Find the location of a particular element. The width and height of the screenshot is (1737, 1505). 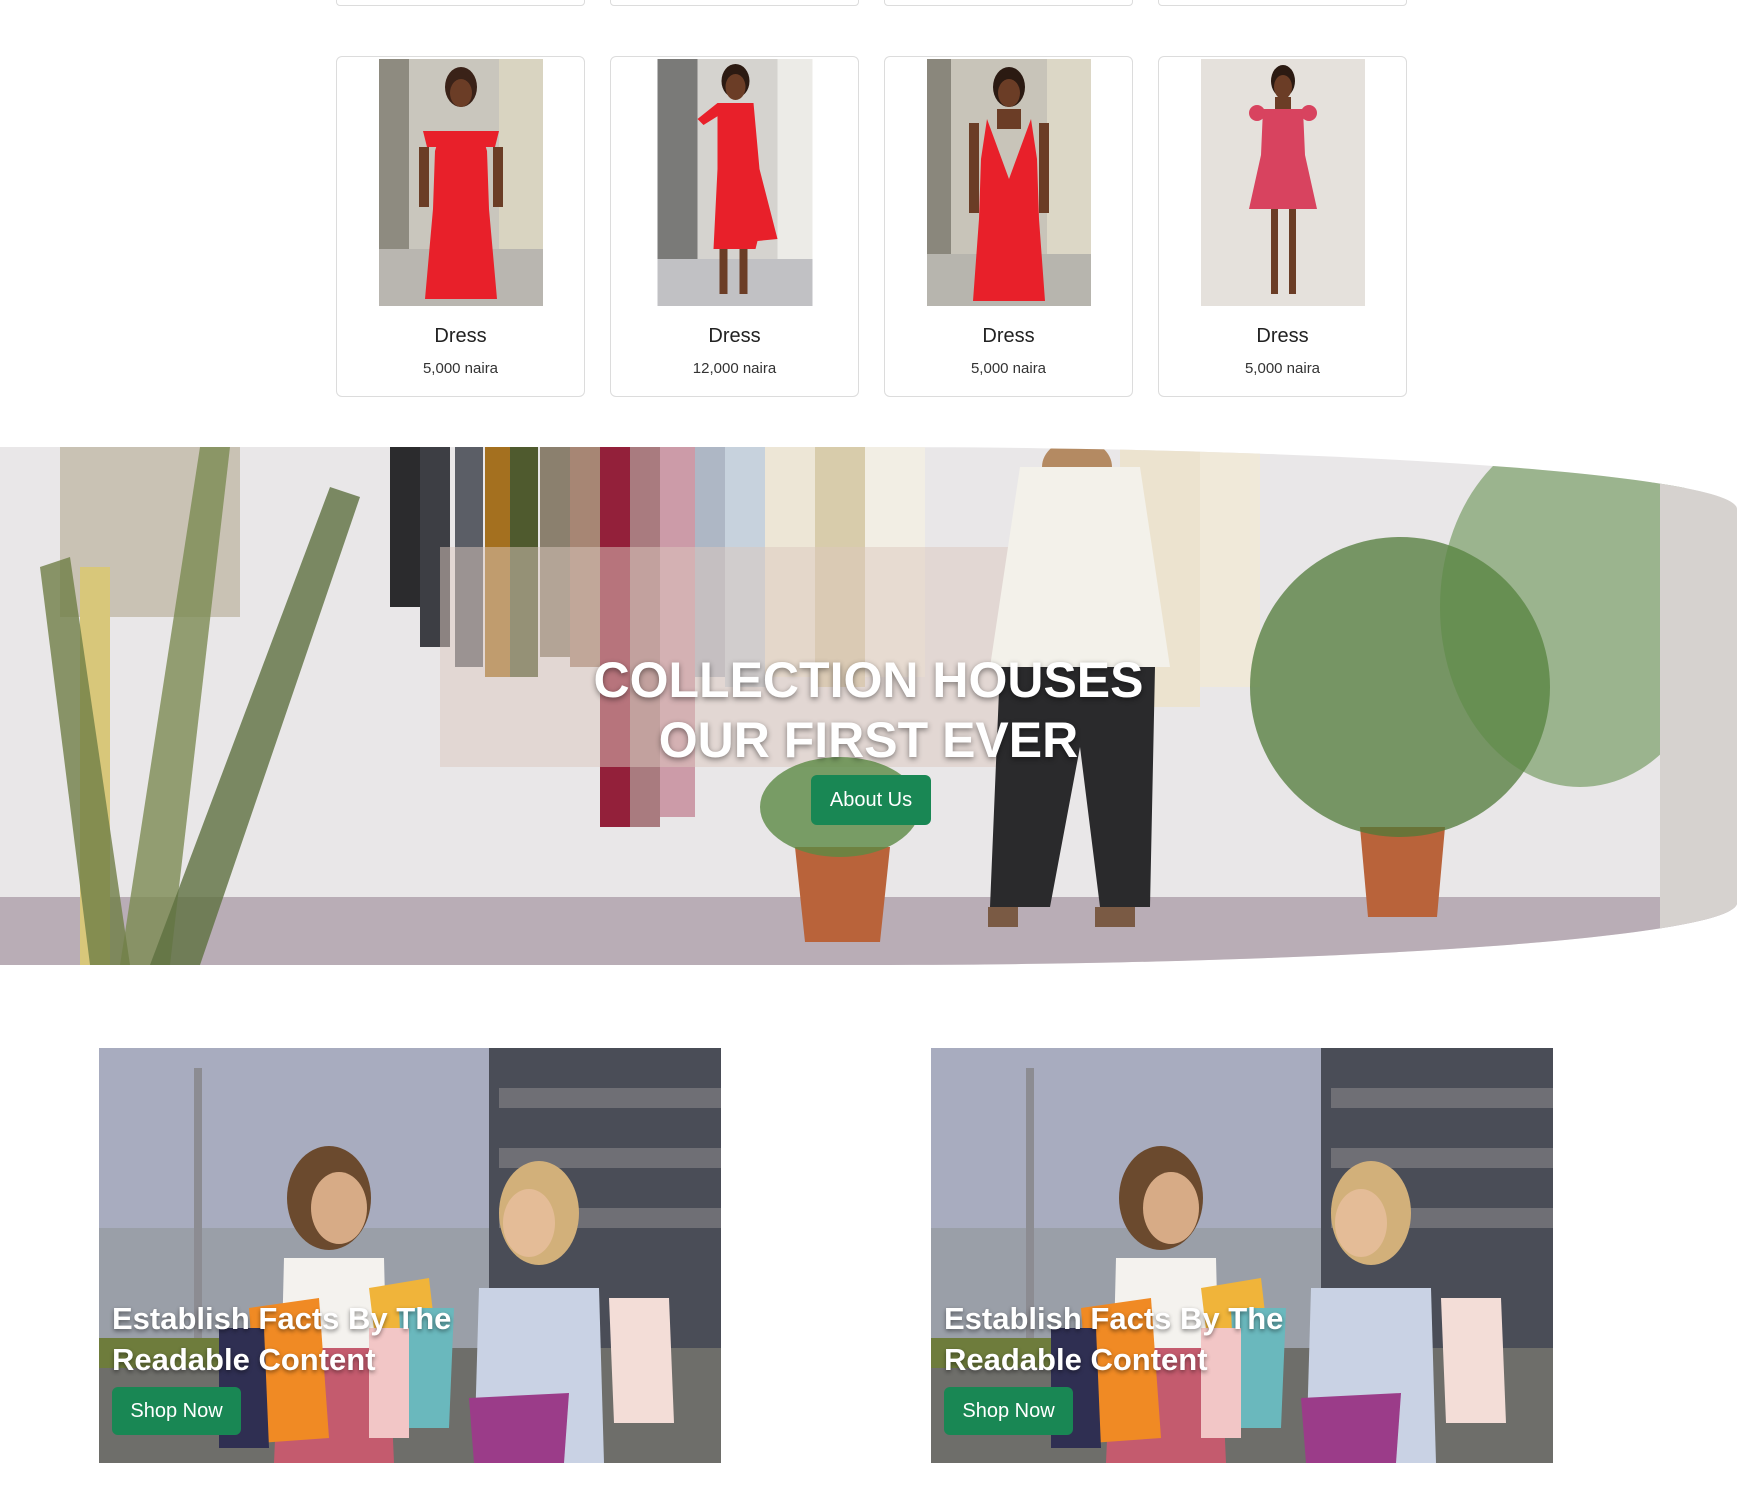

hero-title-line: OUR FIRST EVER is located at coordinates (868, 740).